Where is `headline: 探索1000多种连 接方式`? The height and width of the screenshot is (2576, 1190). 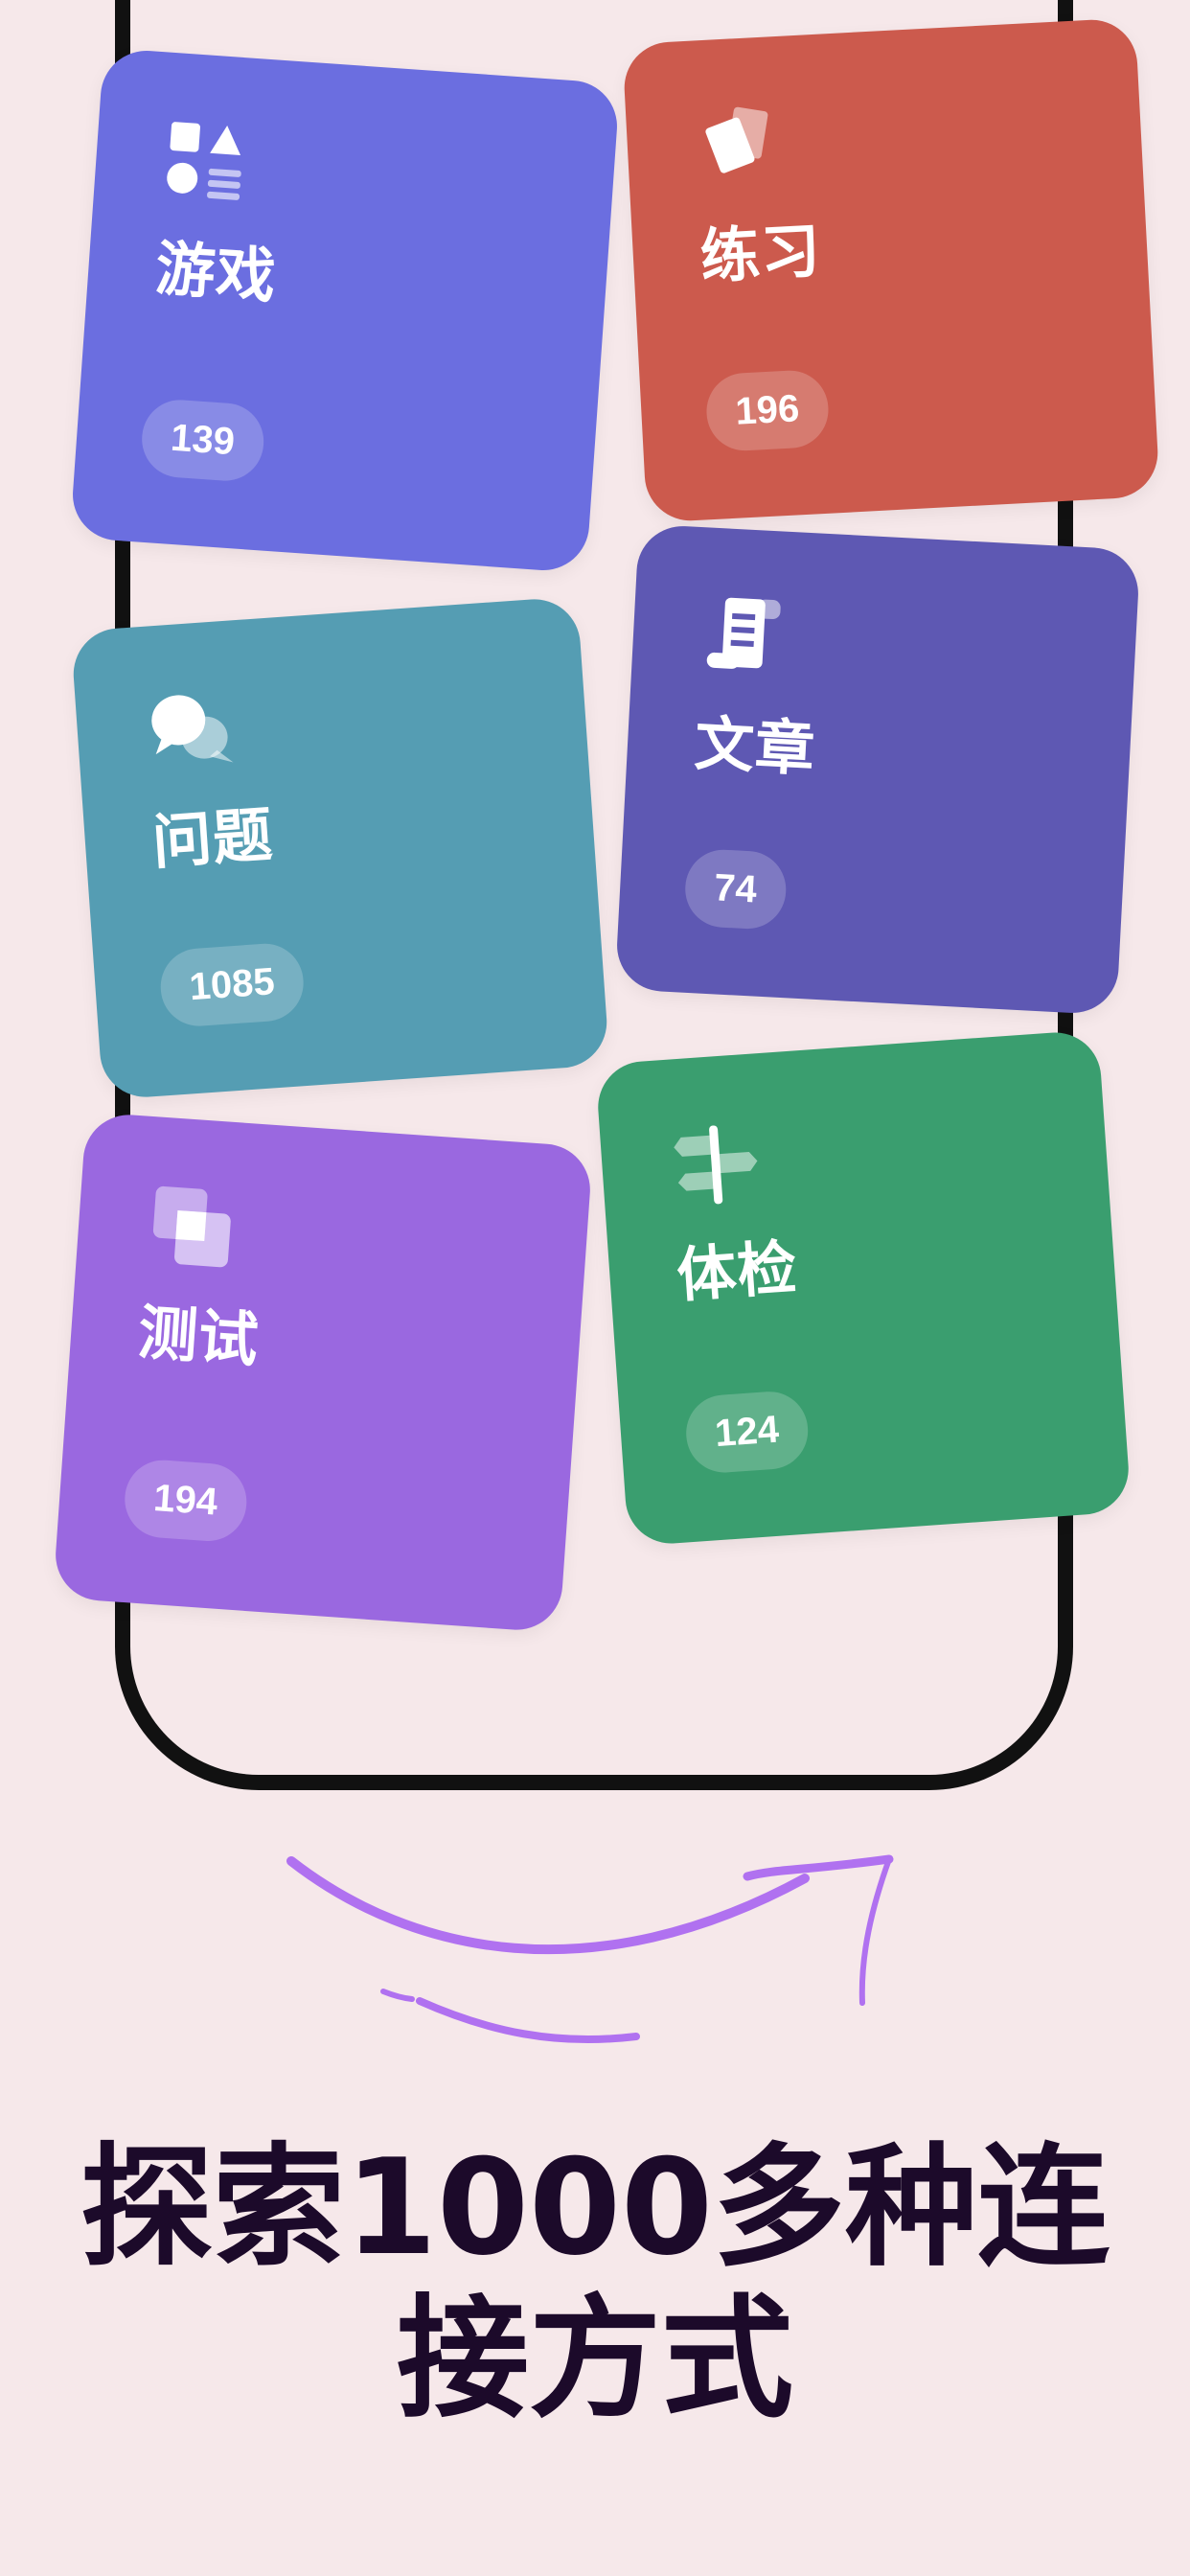
headline: 探索1000多种连 接方式 is located at coordinates (595, 2283).